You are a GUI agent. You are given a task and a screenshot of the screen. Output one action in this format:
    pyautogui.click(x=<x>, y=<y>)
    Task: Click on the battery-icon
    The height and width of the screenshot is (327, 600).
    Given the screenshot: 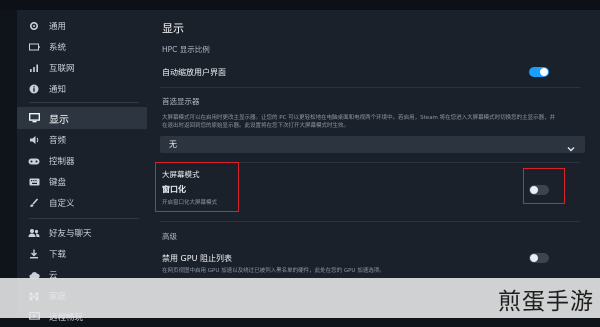 What is the action you would take?
    pyautogui.click(x=34, y=47)
    